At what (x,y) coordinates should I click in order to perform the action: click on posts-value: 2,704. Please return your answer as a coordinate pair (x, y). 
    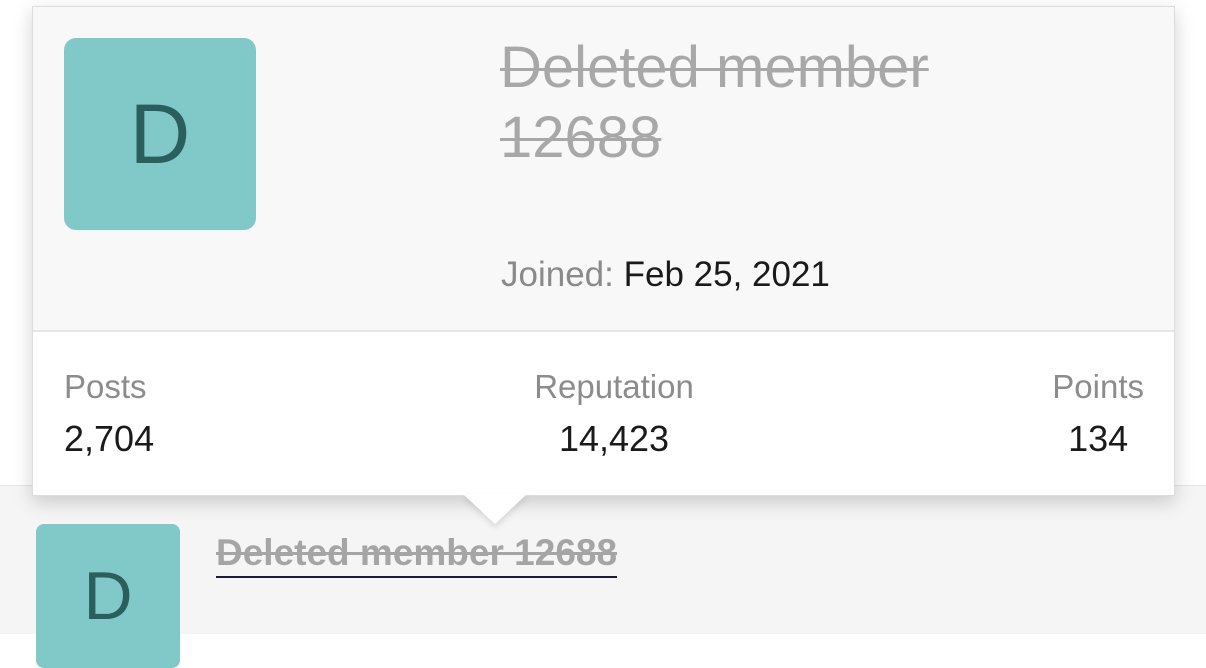
    Looking at the image, I should click on (109, 438).